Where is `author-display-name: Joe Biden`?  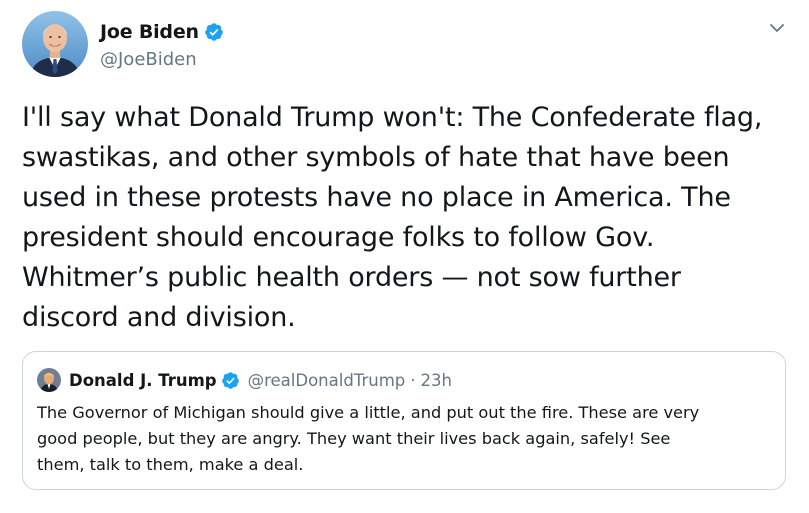 author-display-name: Joe Biden is located at coordinates (149, 32).